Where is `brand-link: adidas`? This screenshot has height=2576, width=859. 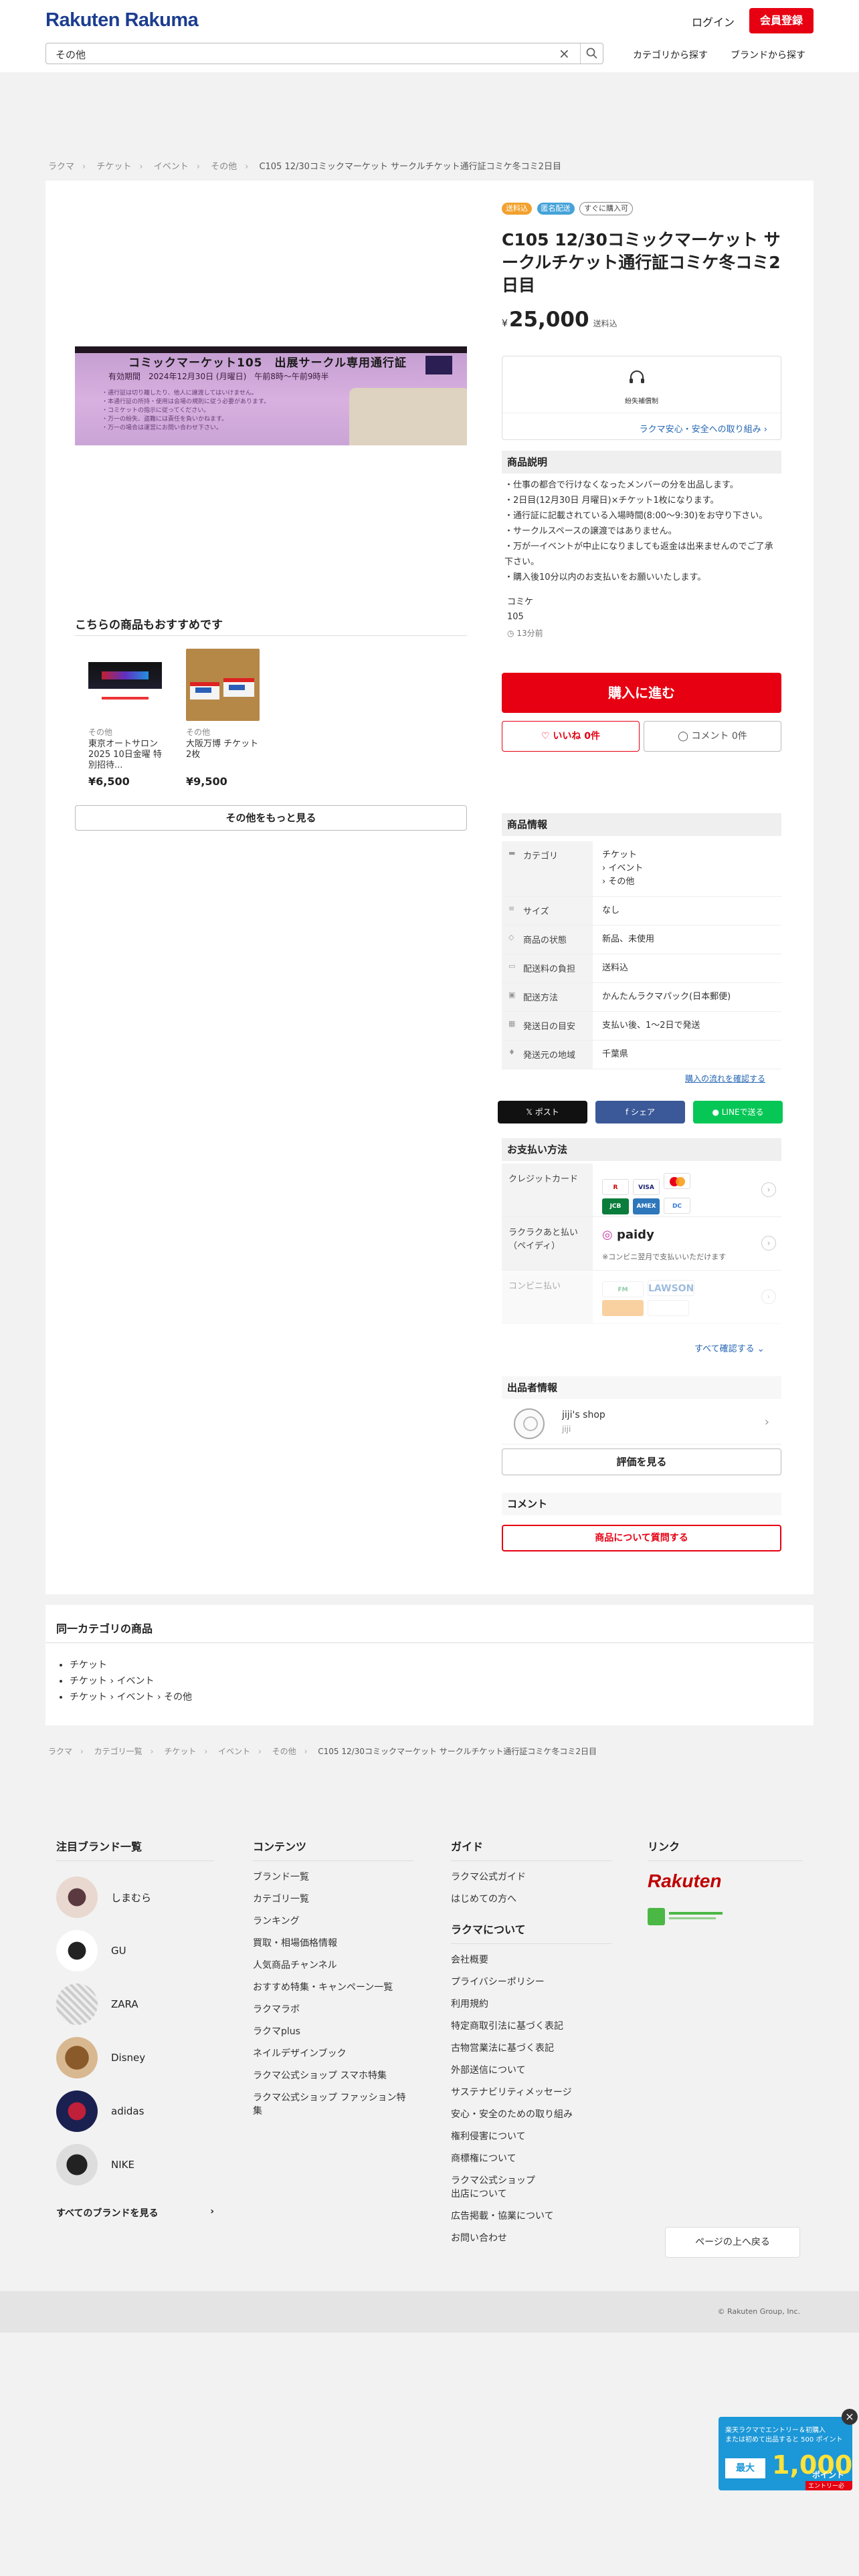 brand-link: adidas is located at coordinates (135, 2111).